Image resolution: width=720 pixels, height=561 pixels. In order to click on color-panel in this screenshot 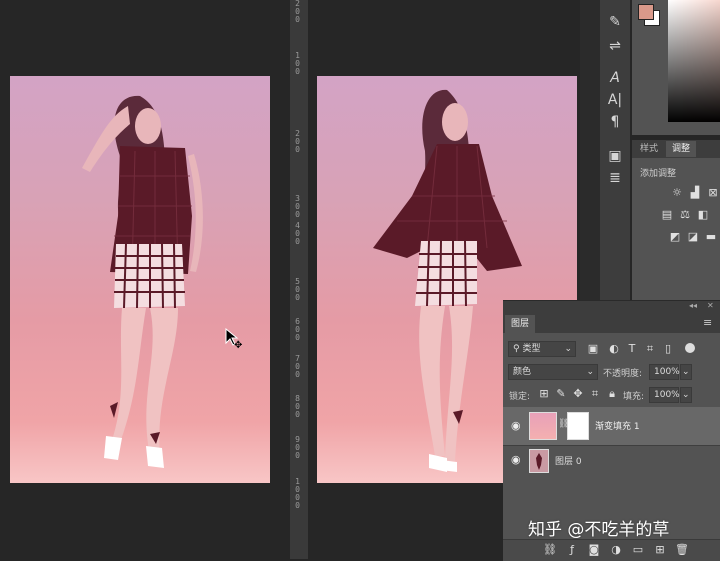, I will do `click(676, 67)`.